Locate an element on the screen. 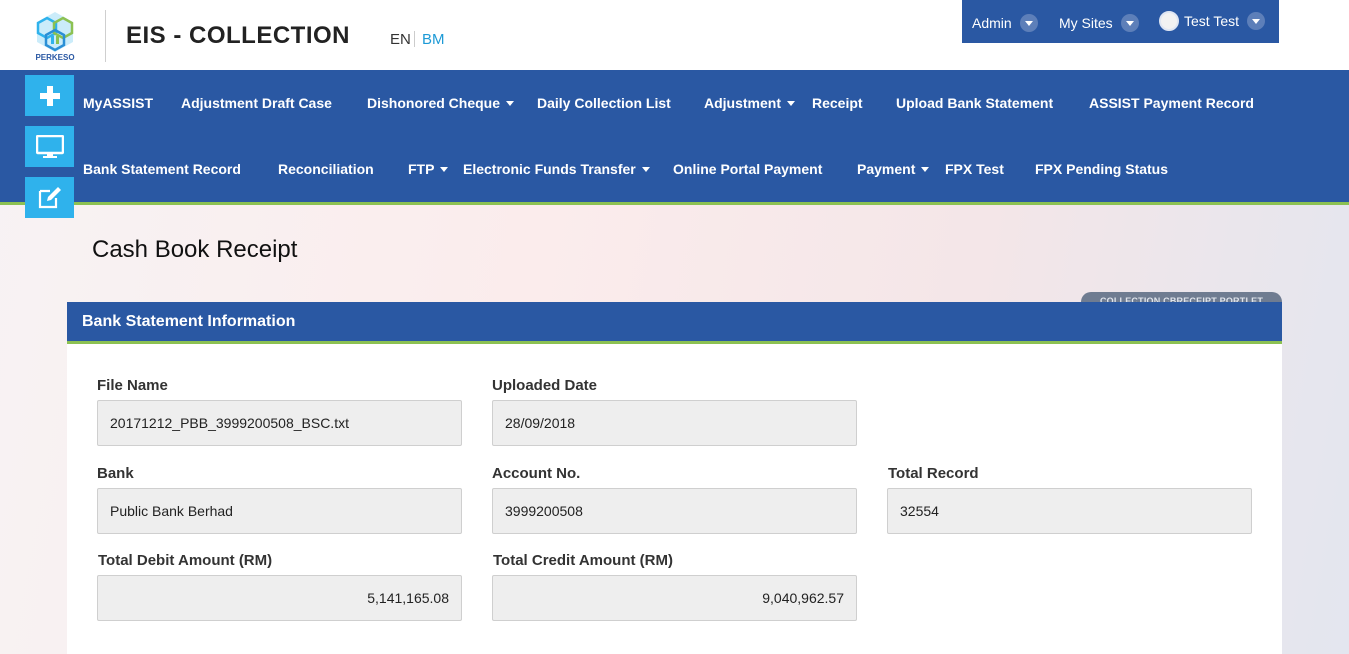 The image size is (1349, 654). desktop-button is located at coordinates (49, 146).